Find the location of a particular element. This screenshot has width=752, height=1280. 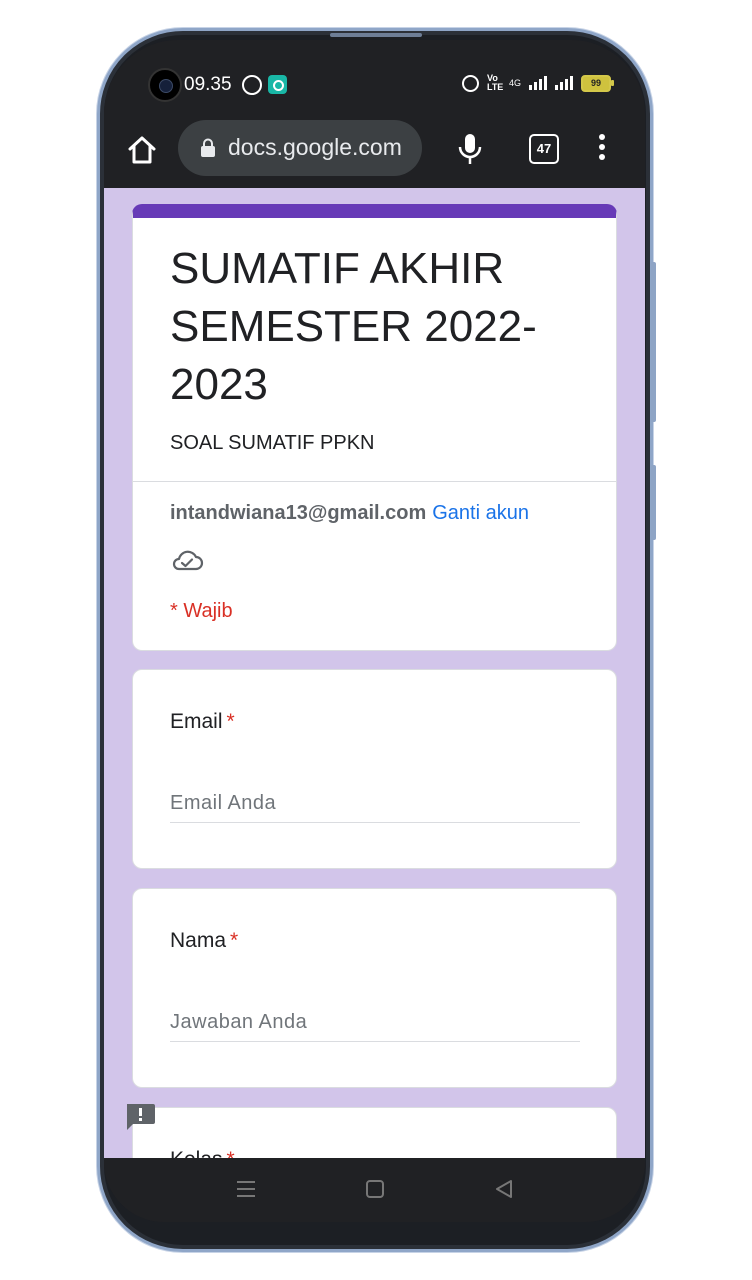

address-bar-url: docs.google.com is located at coordinates (315, 147).